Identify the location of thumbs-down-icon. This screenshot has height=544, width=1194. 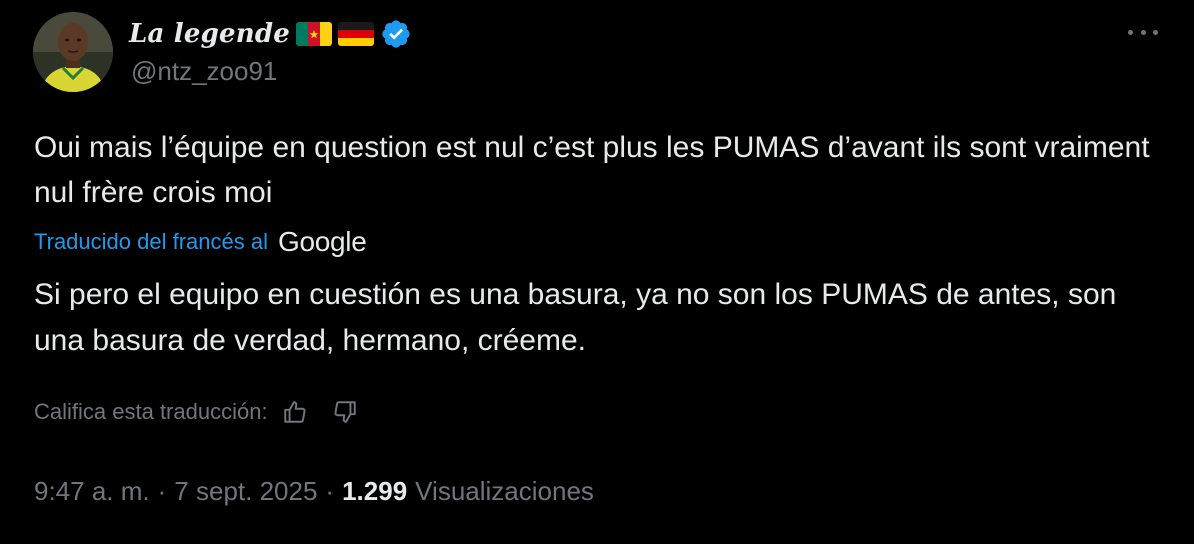
(345, 412).